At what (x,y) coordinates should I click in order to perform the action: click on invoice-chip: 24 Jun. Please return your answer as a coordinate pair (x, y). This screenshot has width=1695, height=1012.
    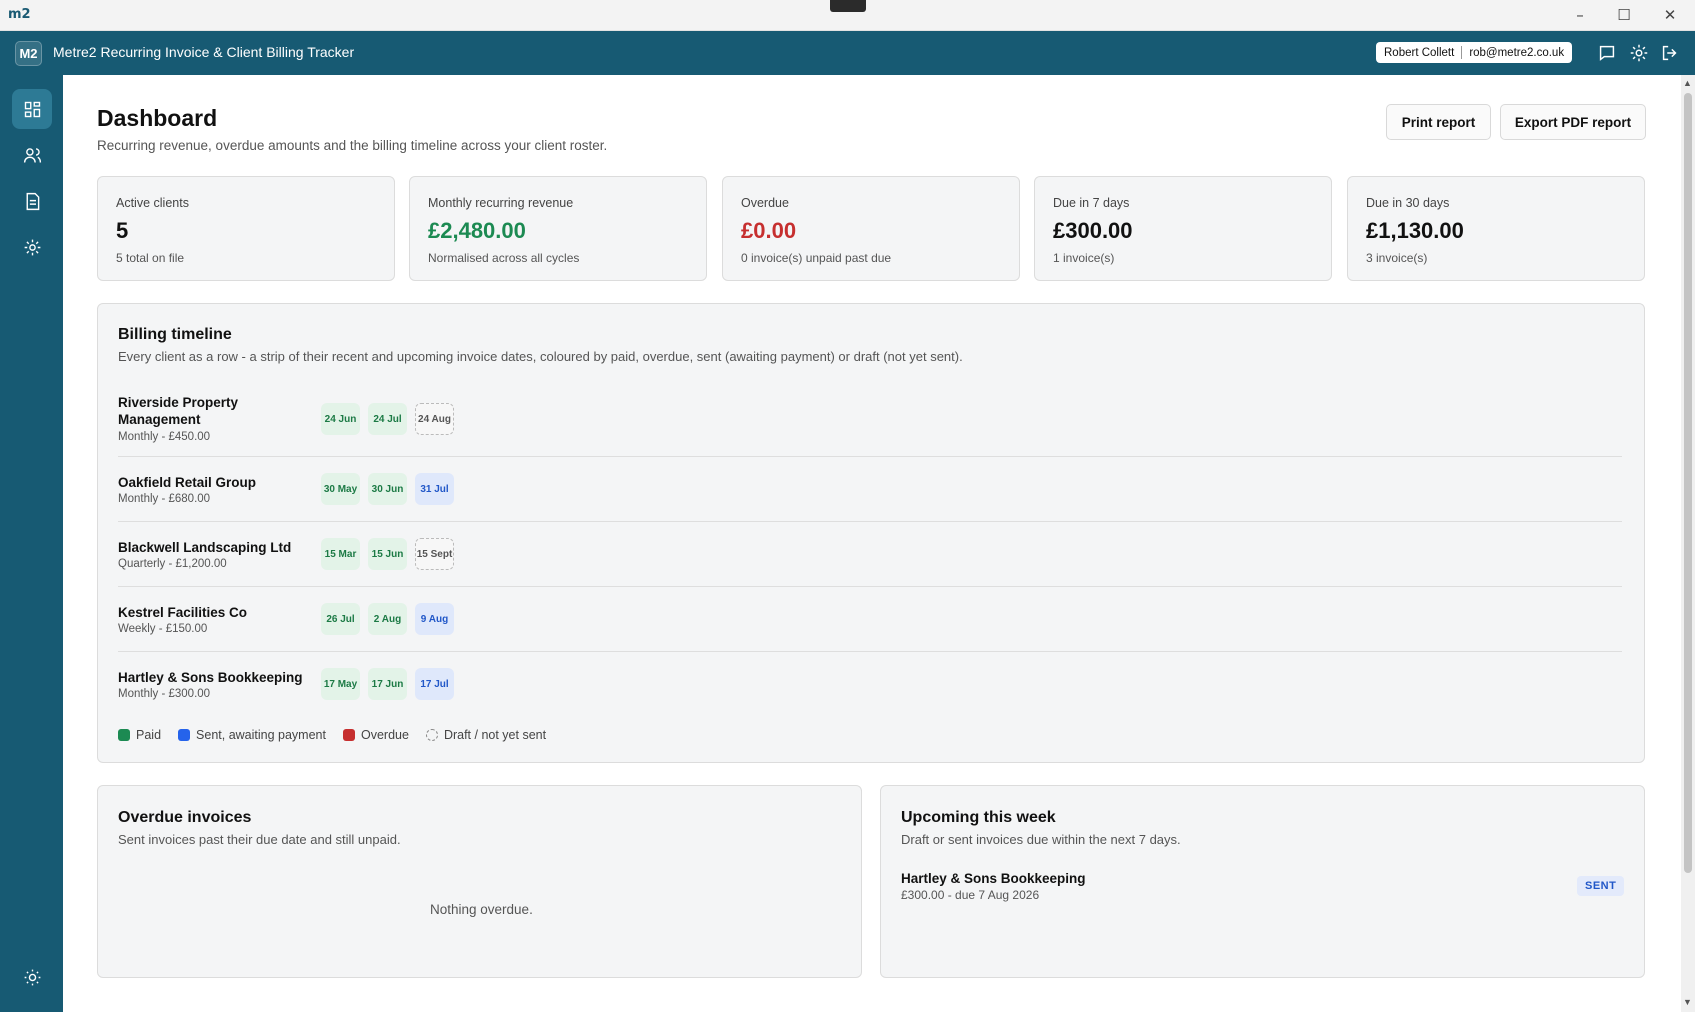
    Looking at the image, I should click on (340, 419).